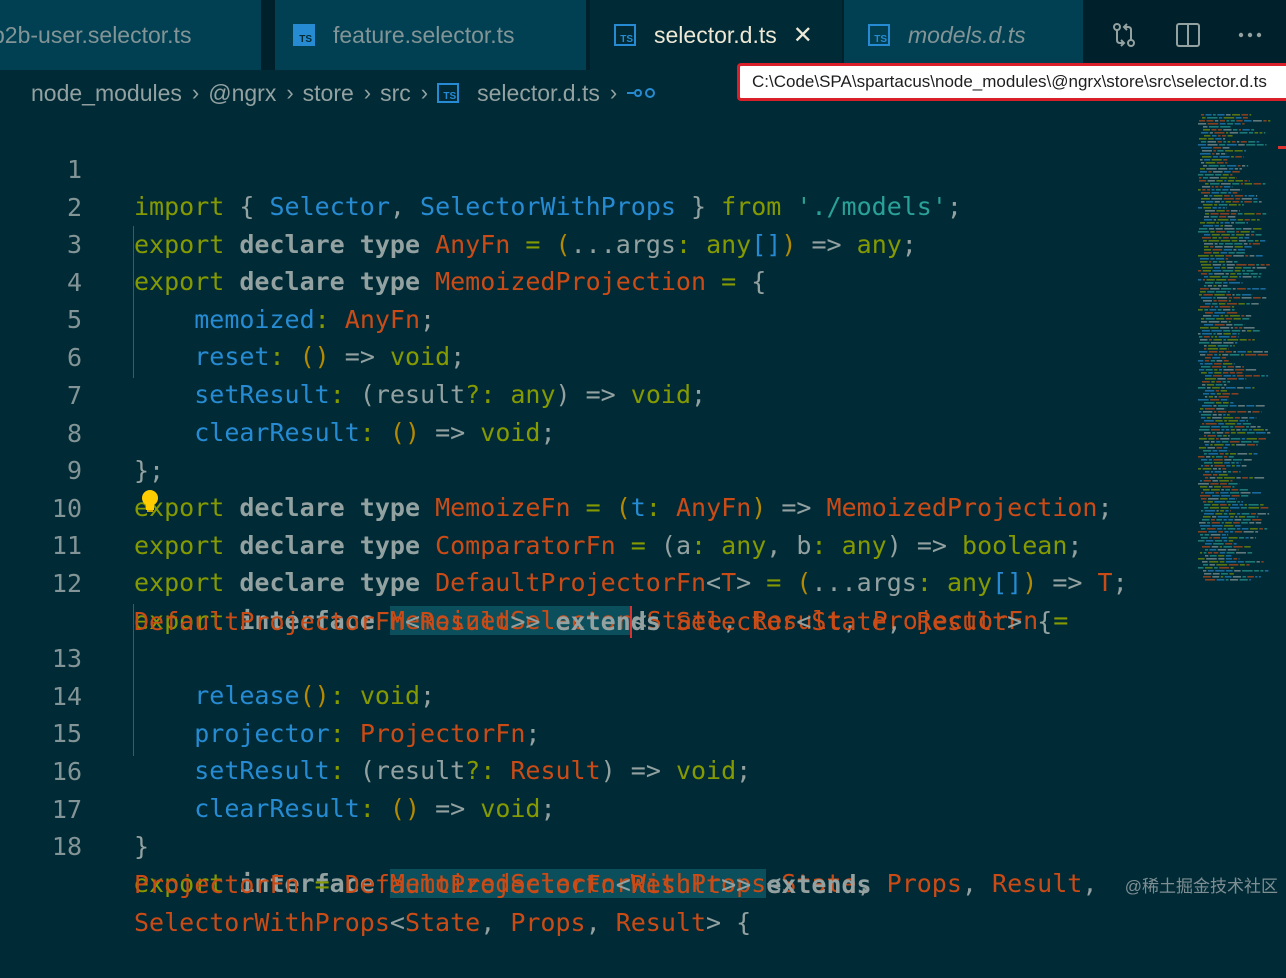 This screenshot has height=978, width=1286. What do you see at coordinates (1236, 349) in the screenshot?
I see `minimap` at bounding box center [1236, 349].